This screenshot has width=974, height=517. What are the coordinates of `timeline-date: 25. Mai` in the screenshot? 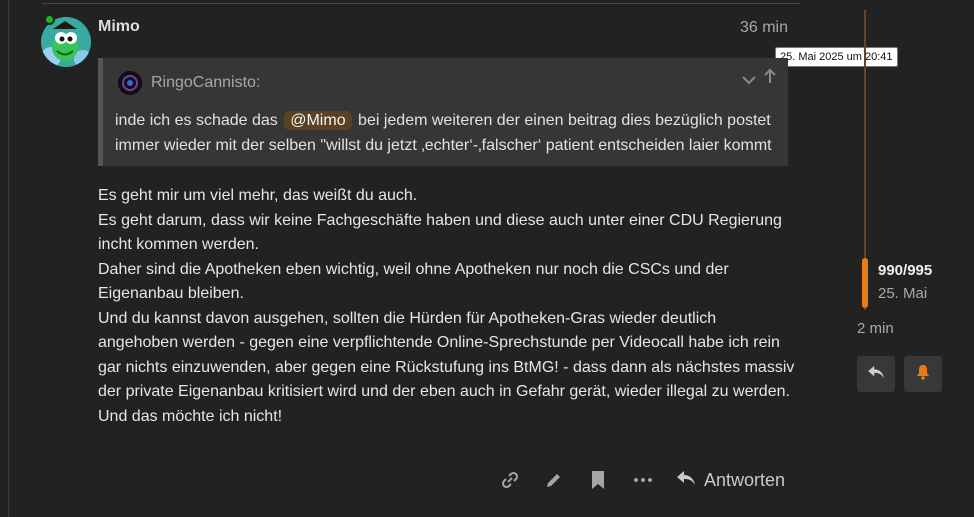 It's located at (903, 293).